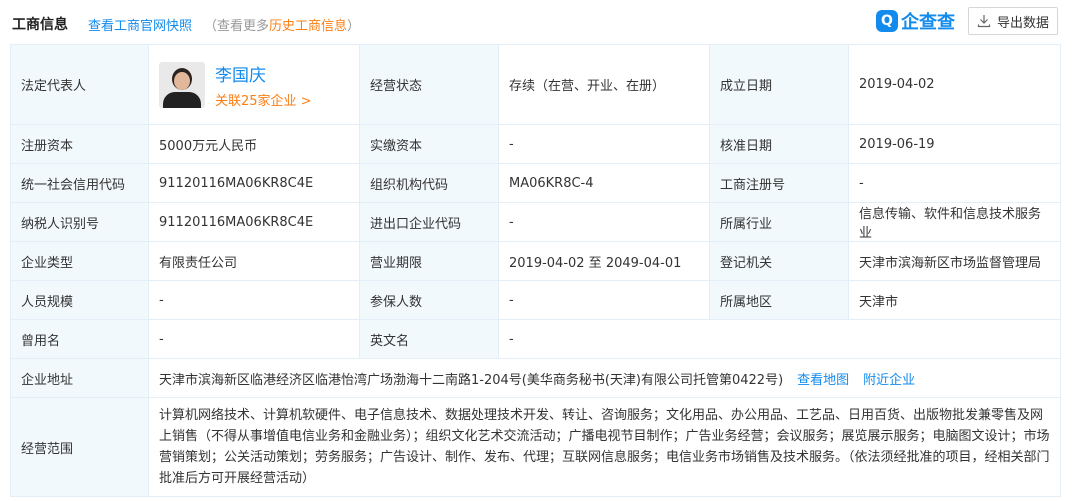 This screenshot has height=501, width=1080. Describe the element at coordinates (954, 261) in the screenshot. I see `authority-value: 天津市滨海新区市场监督管理局` at that location.